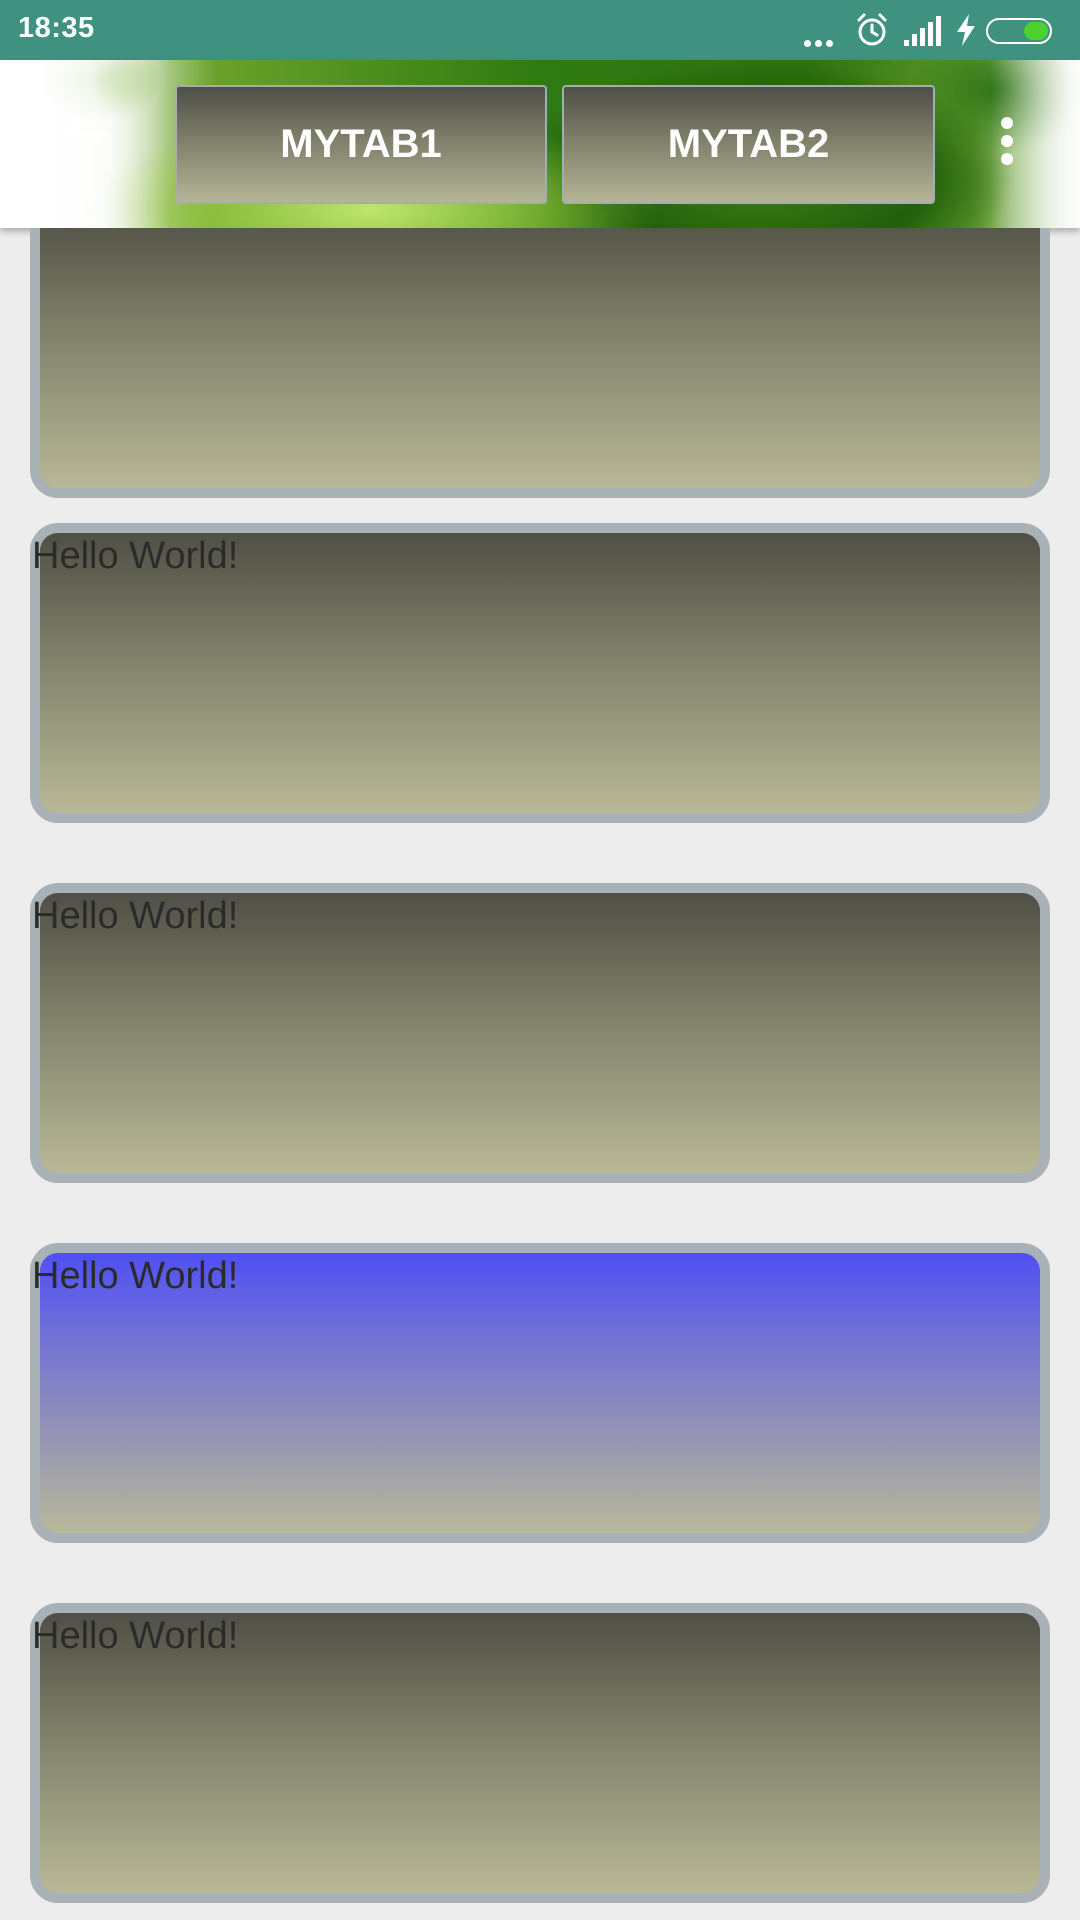  Describe the element at coordinates (822, 40) in the screenshot. I see `more-notifications-icon` at that location.